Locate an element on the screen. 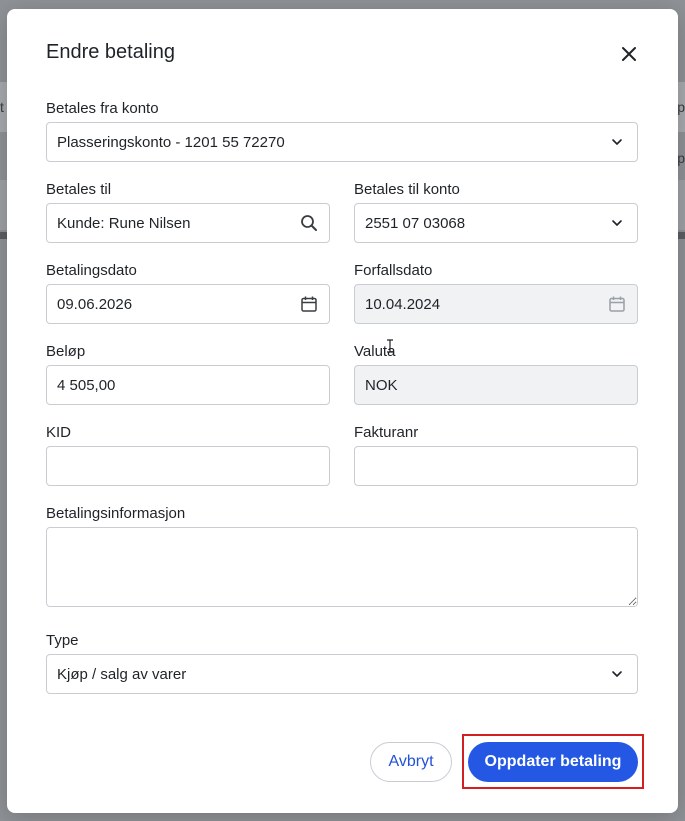 This screenshot has height=821, width=685. dialog-title: Endre betaling is located at coordinates (110, 52).